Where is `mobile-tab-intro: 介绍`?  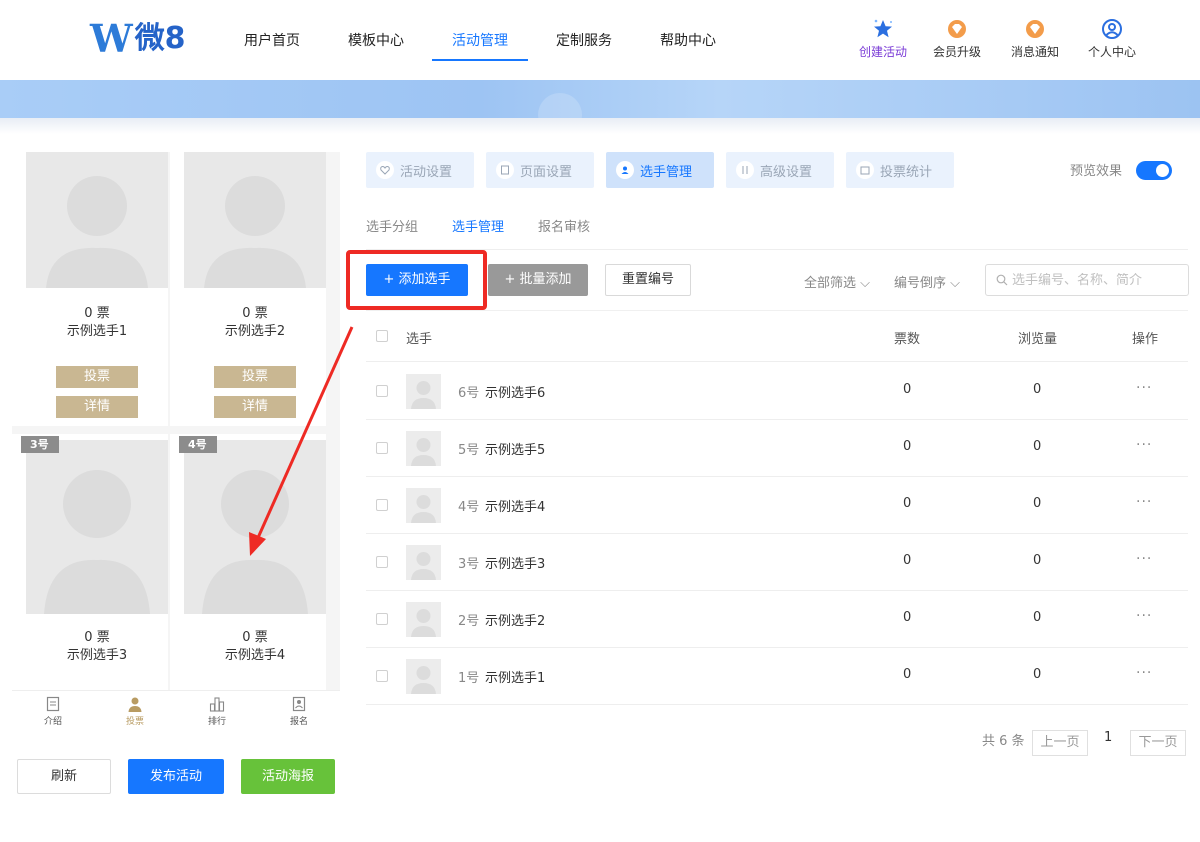
mobile-tab-intro: 介绍 is located at coordinates (53, 711).